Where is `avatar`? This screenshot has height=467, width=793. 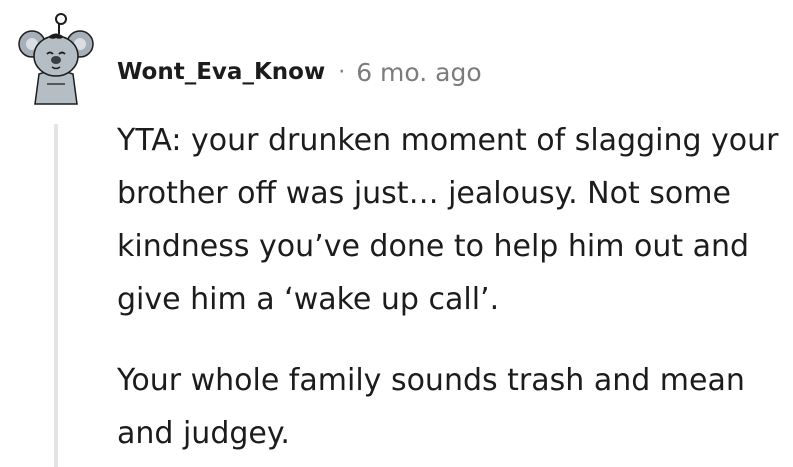 avatar is located at coordinates (56, 59).